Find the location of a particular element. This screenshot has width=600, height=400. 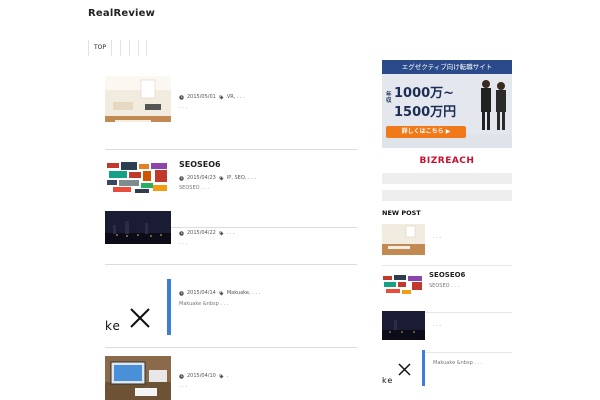

post-tags: Makuake, . . . is located at coordinates (243, 293).